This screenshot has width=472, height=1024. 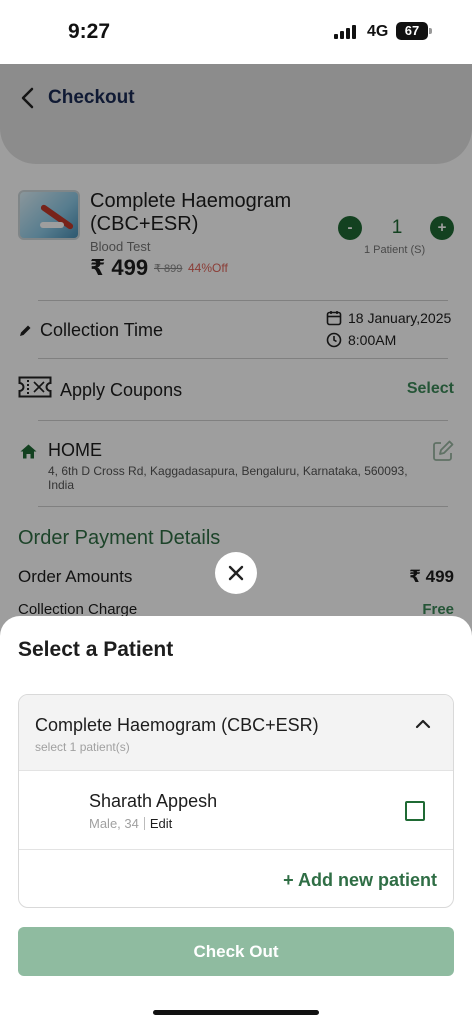 What do you see at coordinates (114, 823) in the screenshot?
I see `patient-gender-age: Male, 34` at bounding box center [114, 823].